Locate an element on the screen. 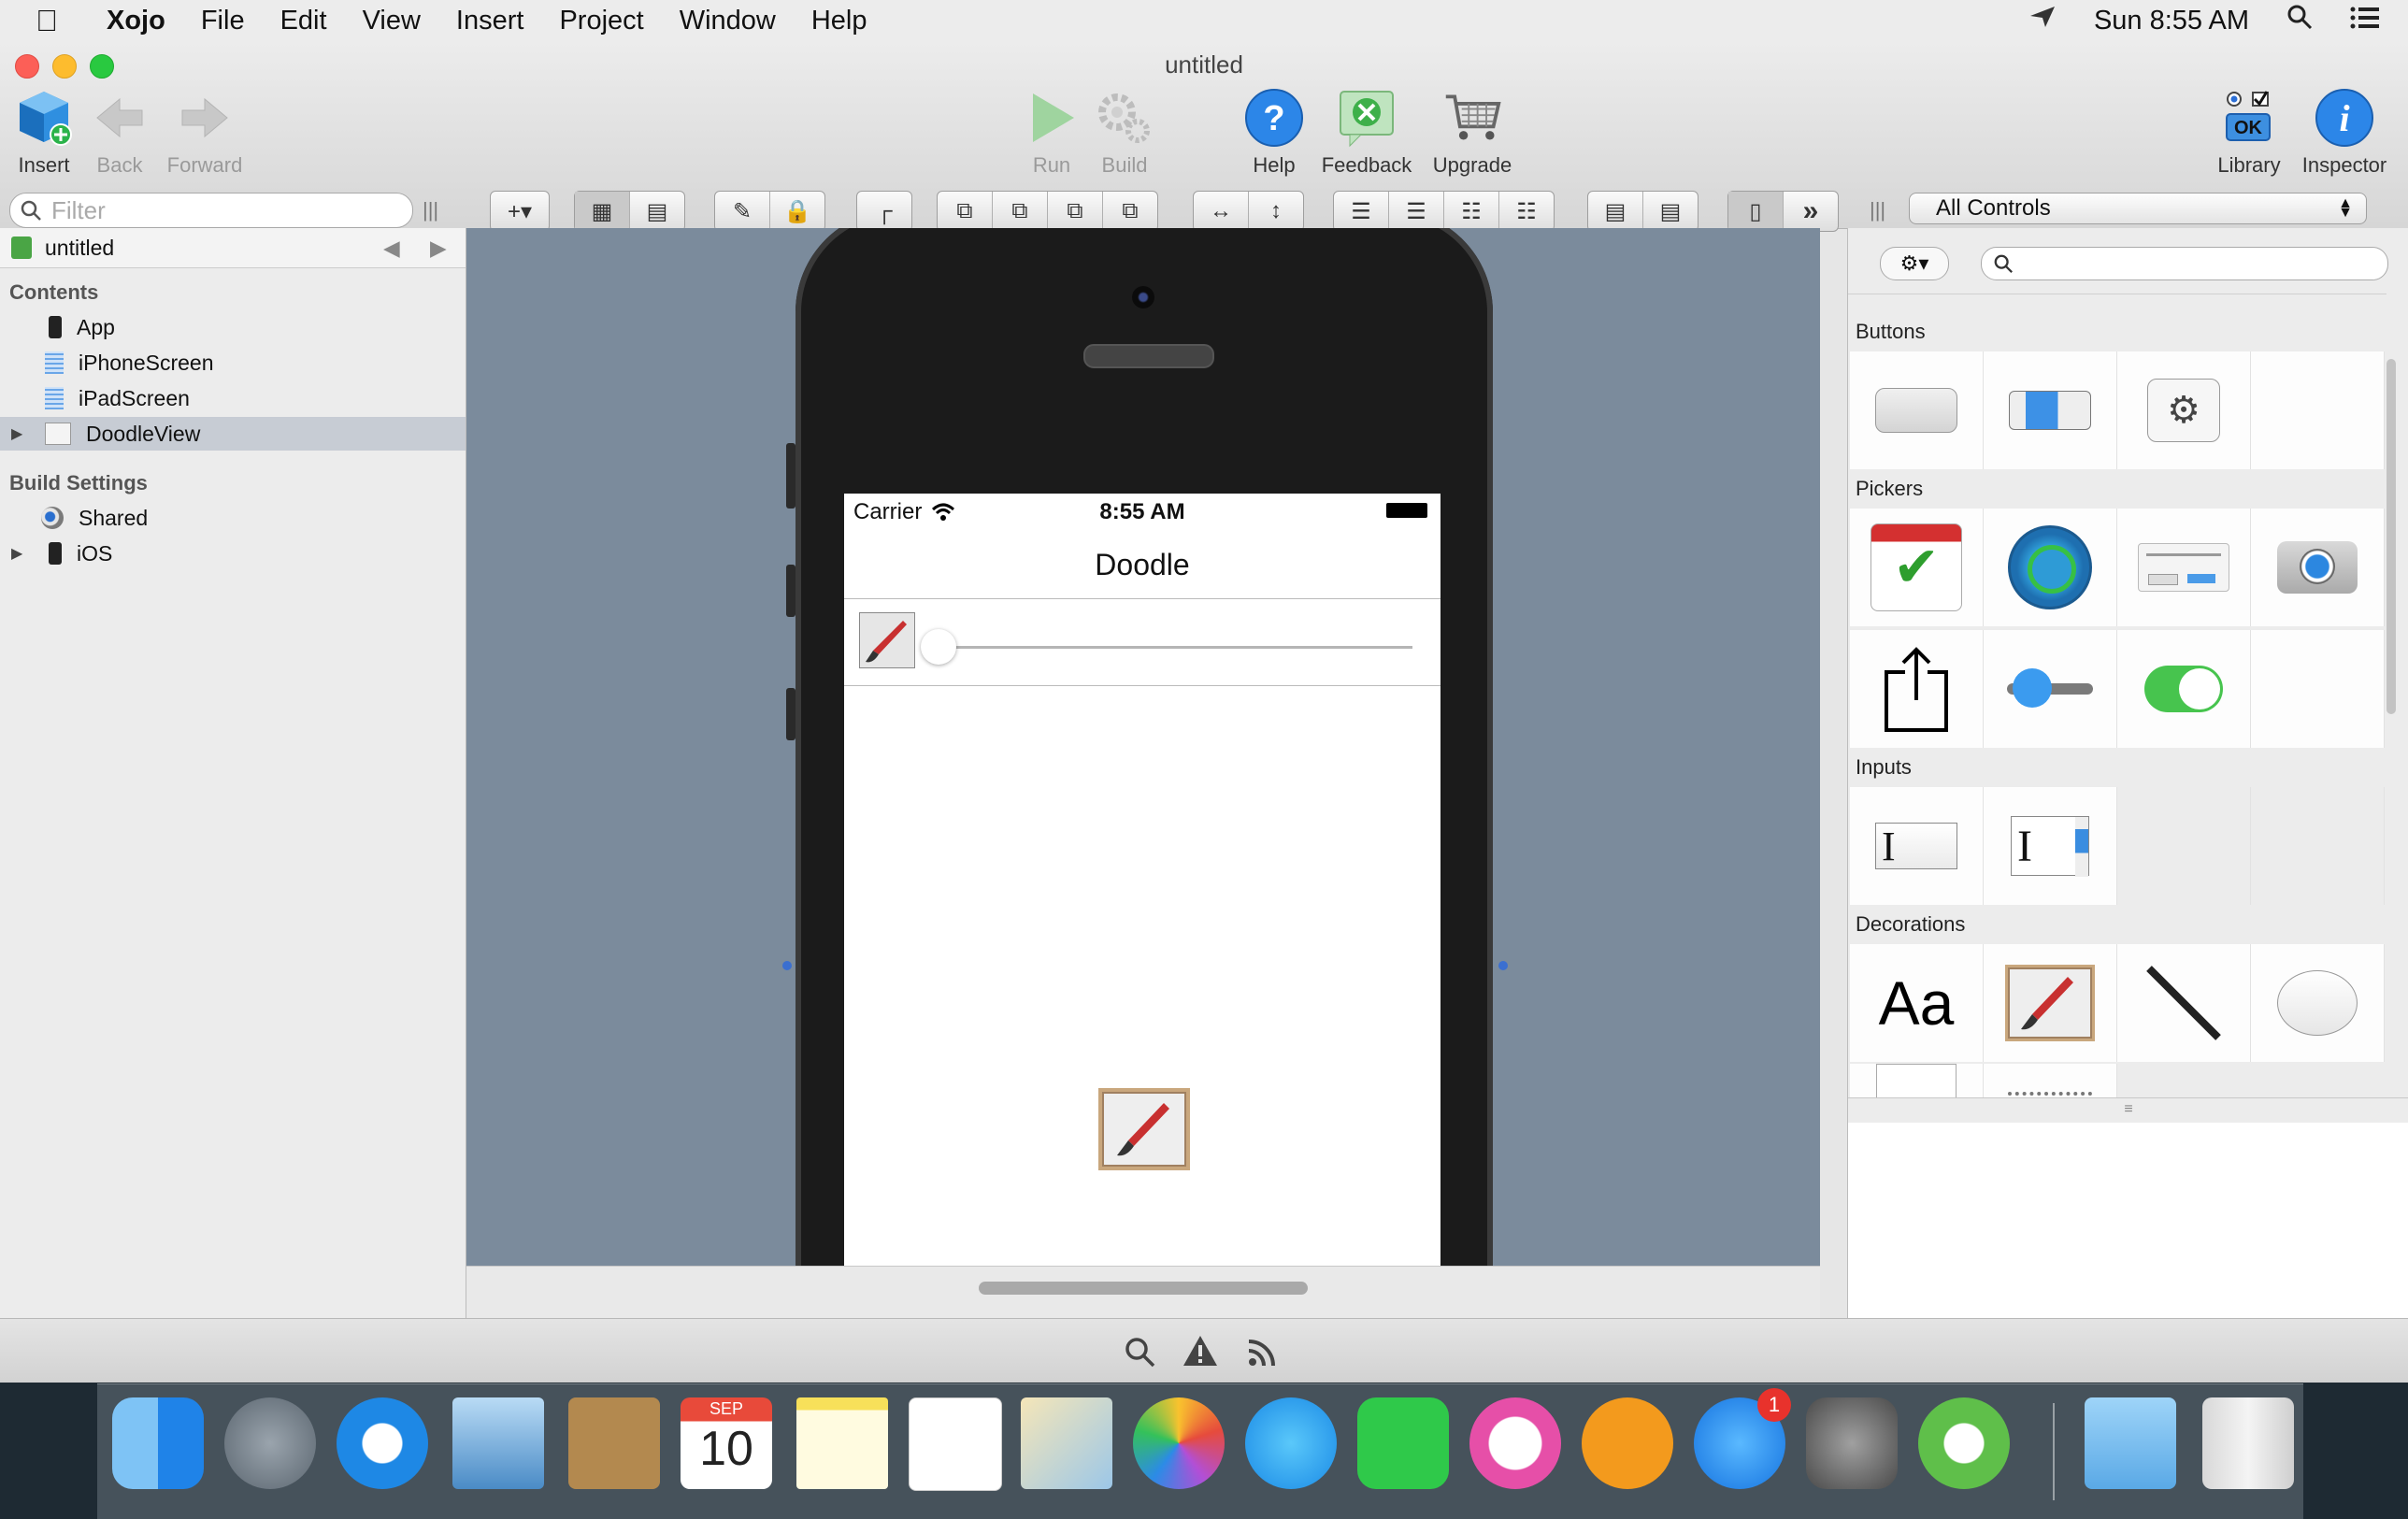  messages-bubble-icon is located at coordinates (1291, 1443).